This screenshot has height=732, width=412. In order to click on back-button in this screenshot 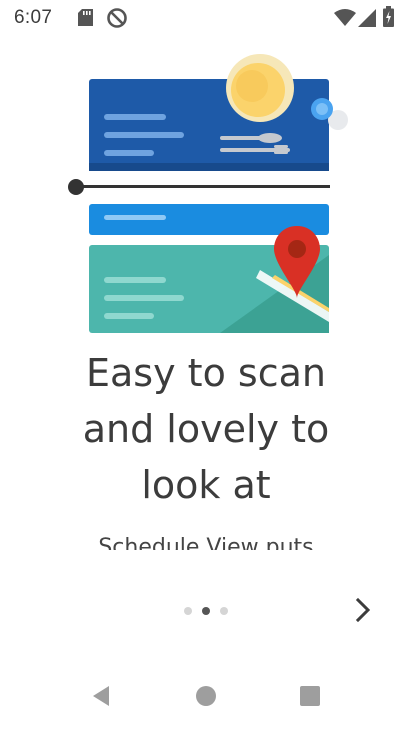, I will do `click(102, 696)`.